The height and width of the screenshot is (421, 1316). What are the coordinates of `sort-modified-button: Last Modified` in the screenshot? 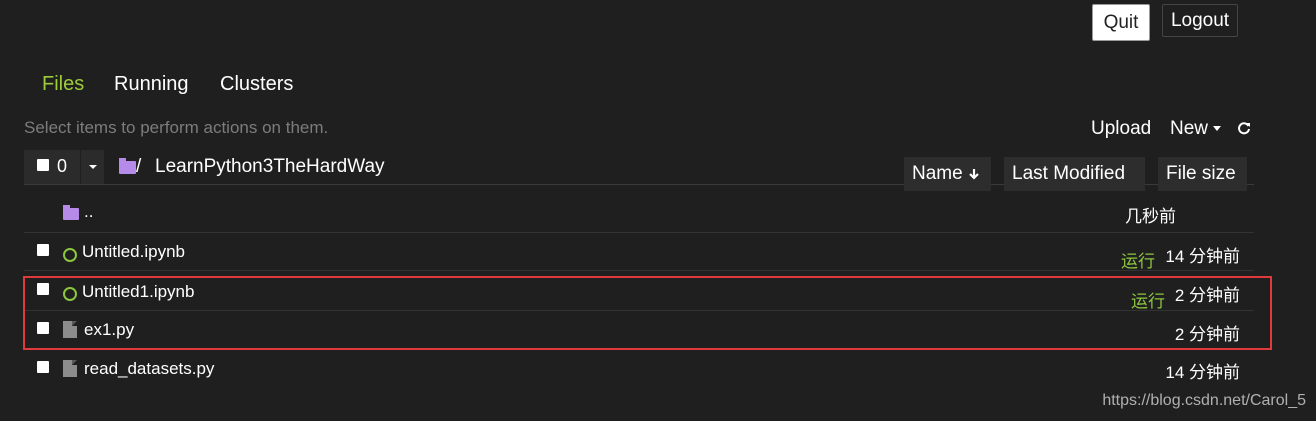 It's located at (1074, 174).